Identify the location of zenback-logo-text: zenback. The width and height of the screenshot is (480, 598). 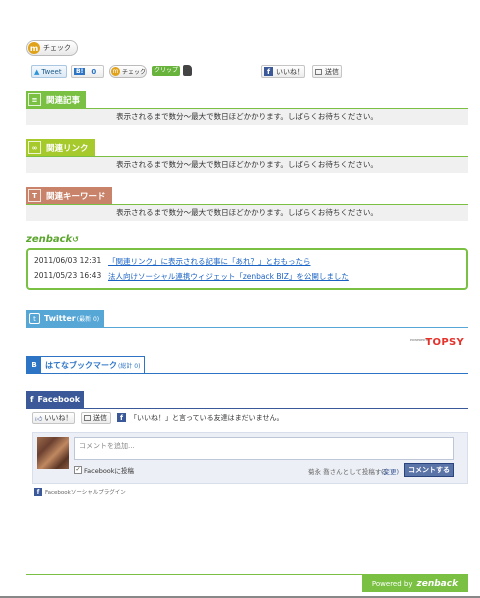
(49, 239).